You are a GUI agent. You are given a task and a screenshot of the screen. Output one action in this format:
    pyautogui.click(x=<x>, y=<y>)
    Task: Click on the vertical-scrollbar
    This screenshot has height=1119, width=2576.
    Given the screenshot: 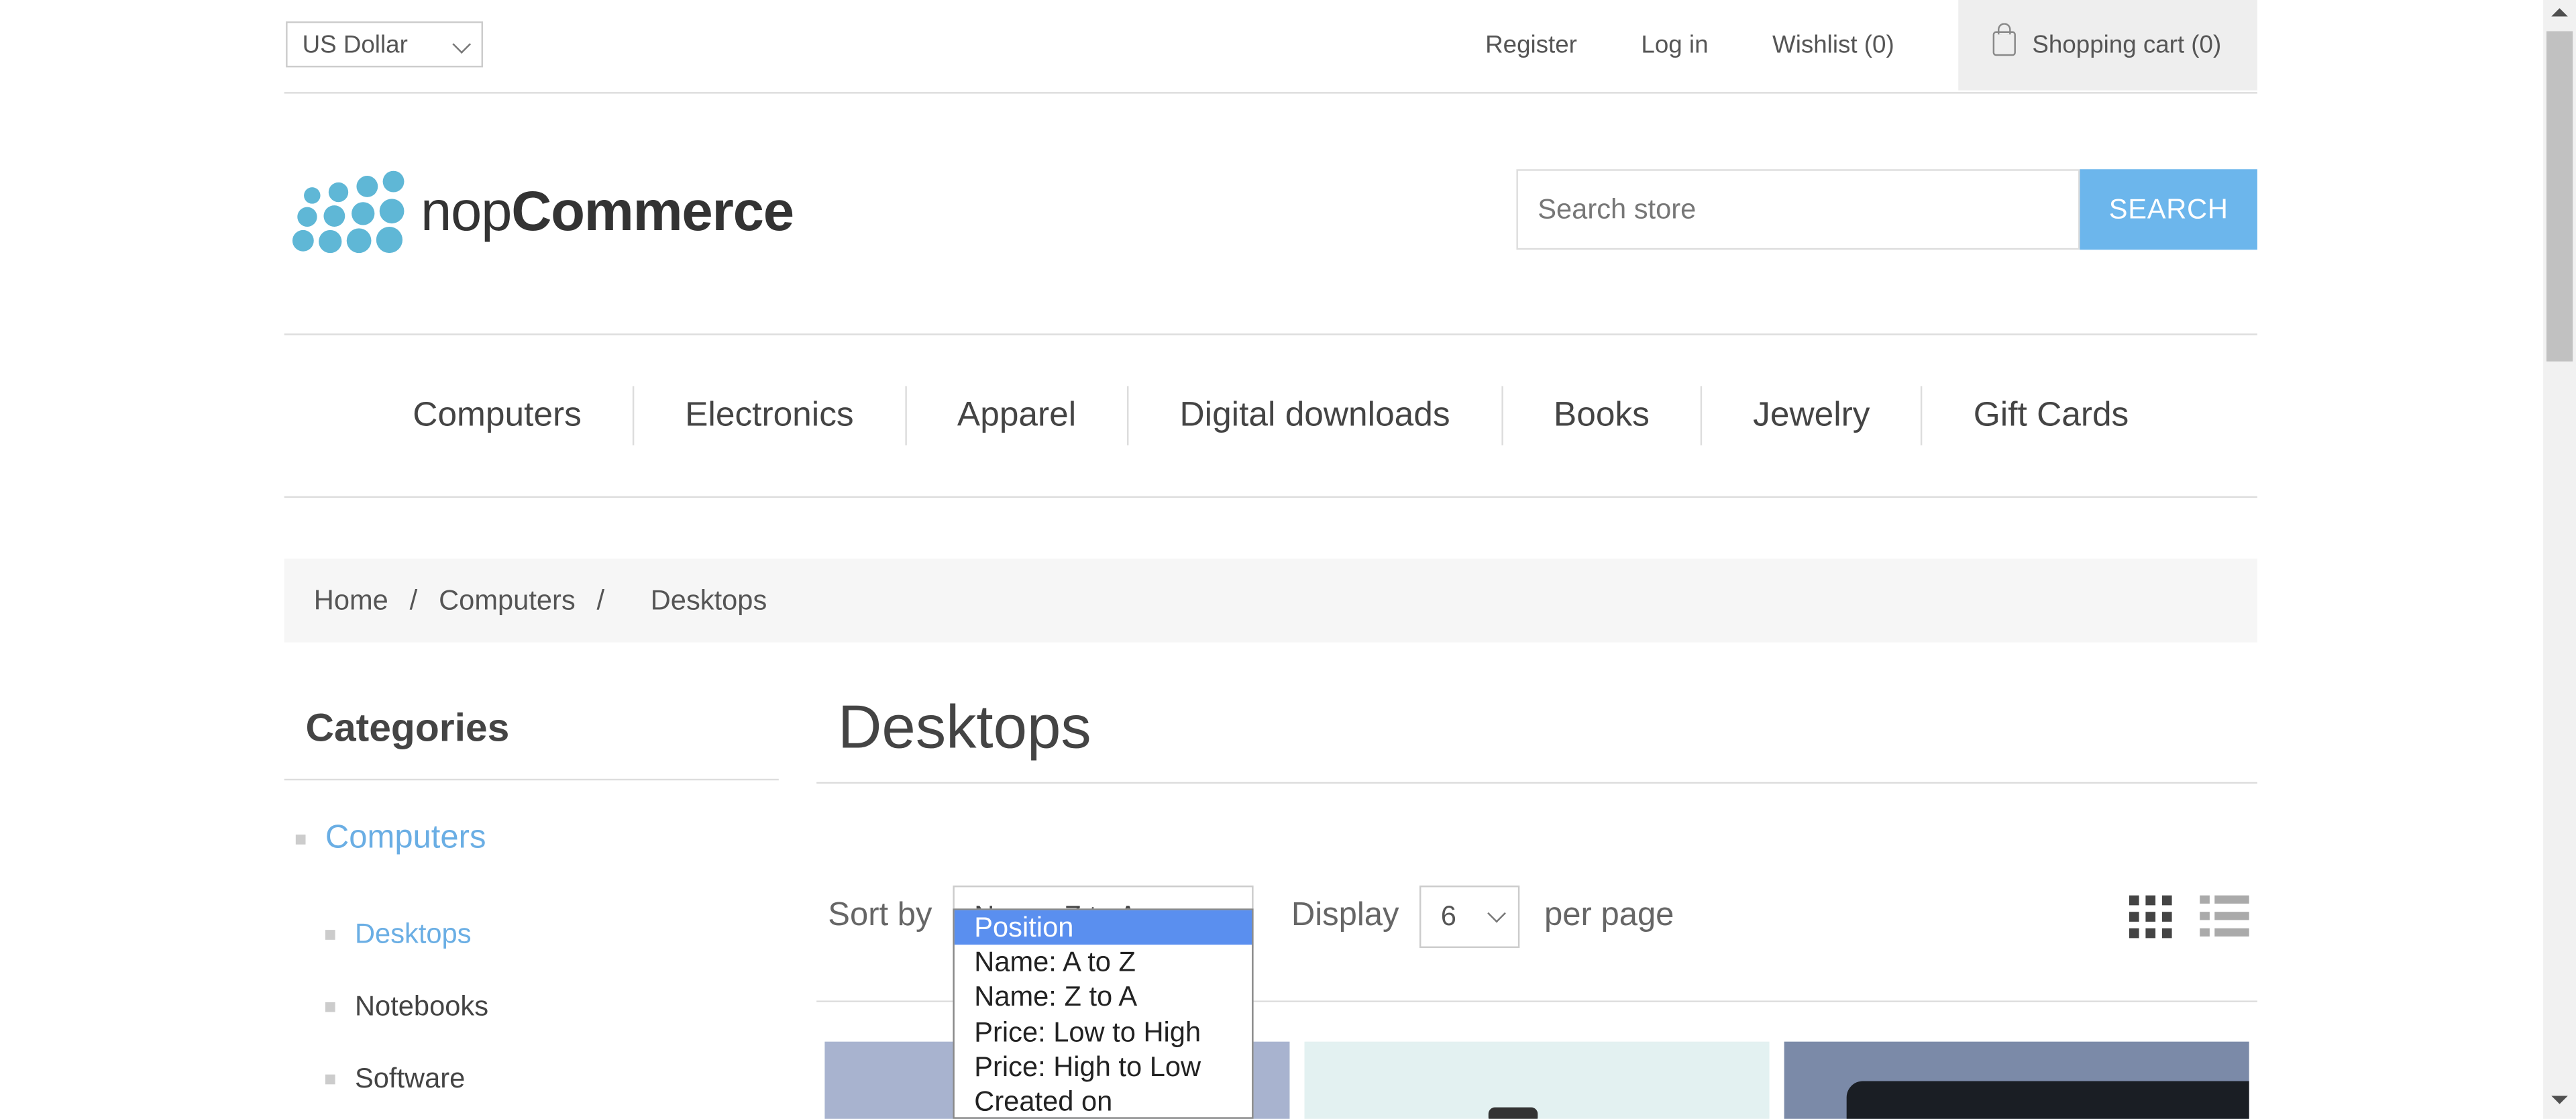 What is the action you would take?
    pyautogui.click(x=2559, y=560)
    